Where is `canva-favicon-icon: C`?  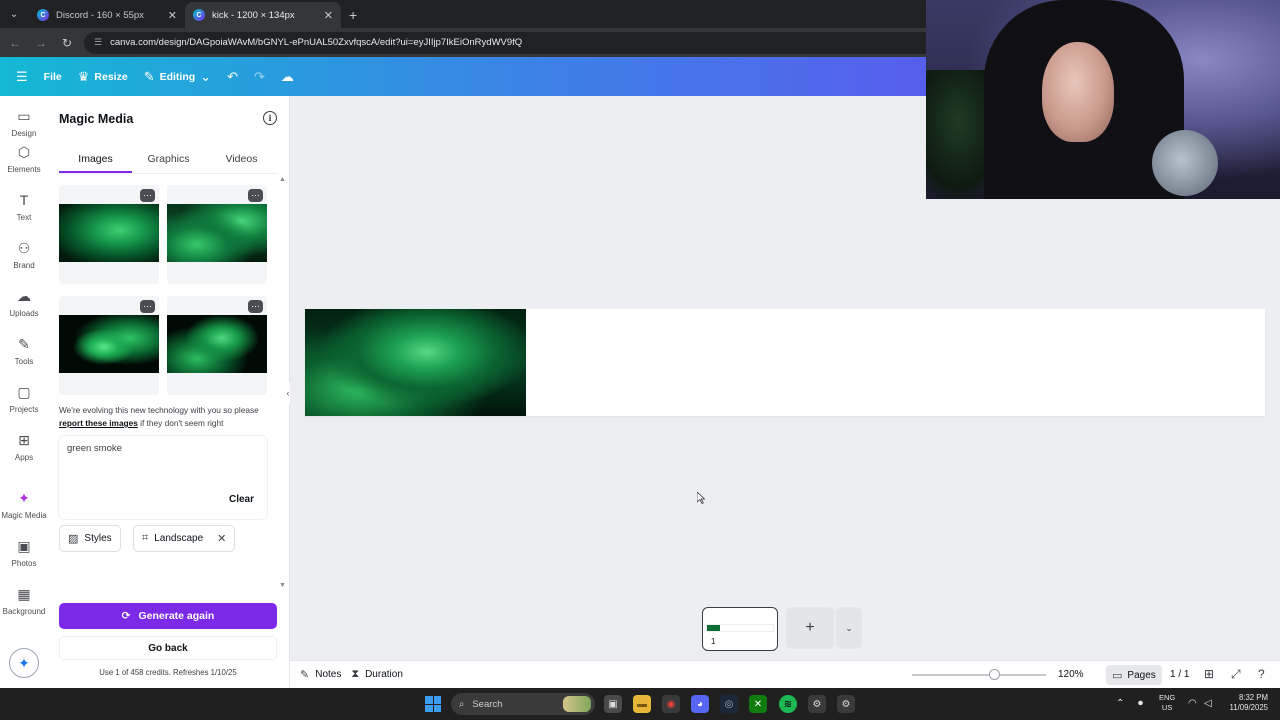 canva-favicon-icon: C is located at coordinates (43, 15).